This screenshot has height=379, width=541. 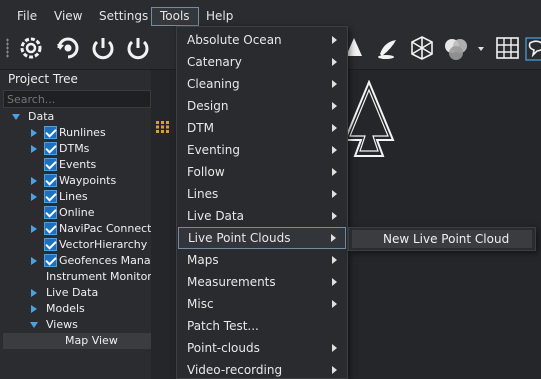 What do you see at coordinates (234, 40) in the screenshot?
I see `menu-item-label: Absolute Ocean` at bounding box center [234, 40].